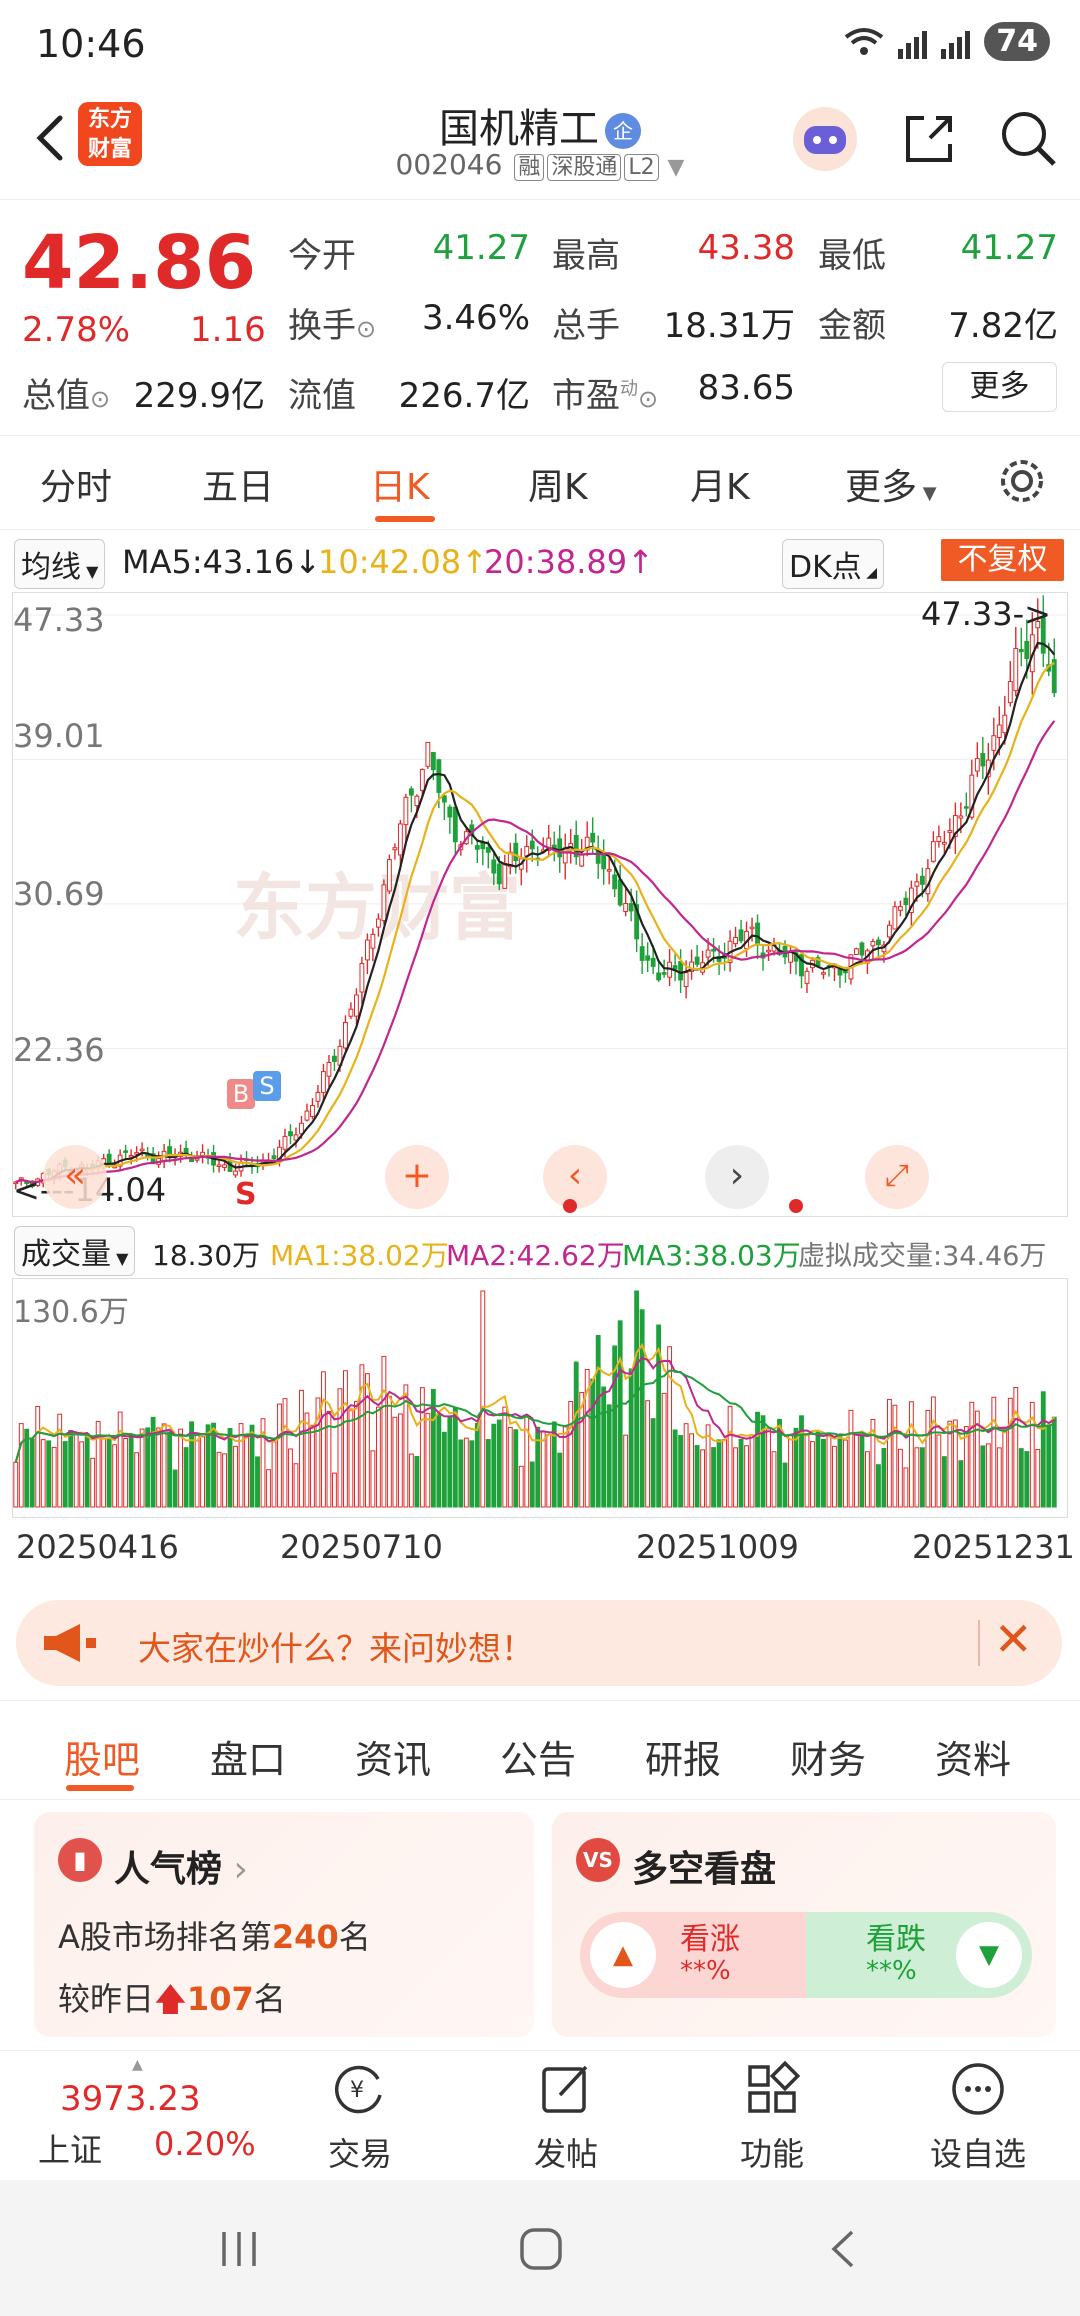  I want to click on volume-chart: 130.6万, so click(540, 1398).